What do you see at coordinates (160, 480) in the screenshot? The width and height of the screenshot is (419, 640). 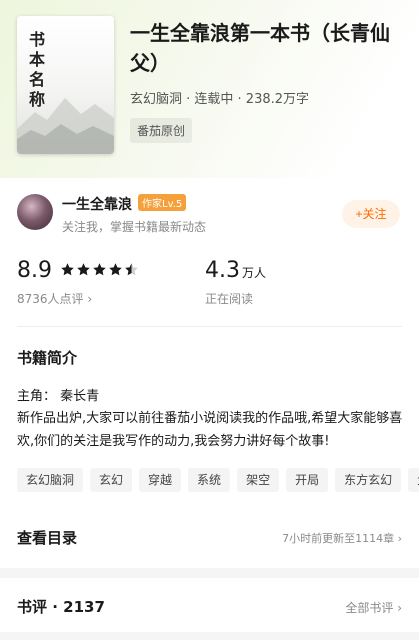 I see `tag-item: 穿越` at bounding box center [160, 480].